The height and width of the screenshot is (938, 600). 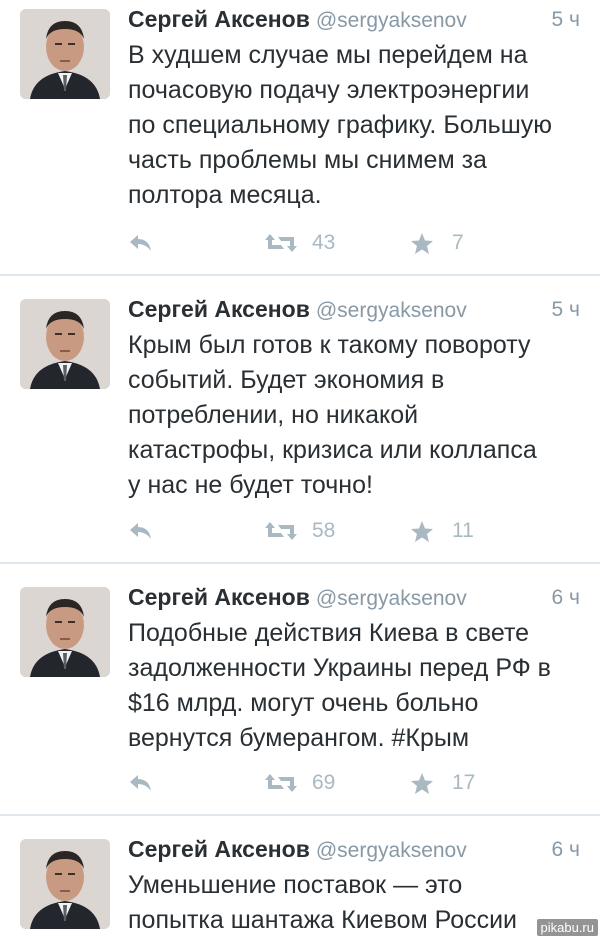 I want to click on retweet-button: 58, so click(x=299, y=531).